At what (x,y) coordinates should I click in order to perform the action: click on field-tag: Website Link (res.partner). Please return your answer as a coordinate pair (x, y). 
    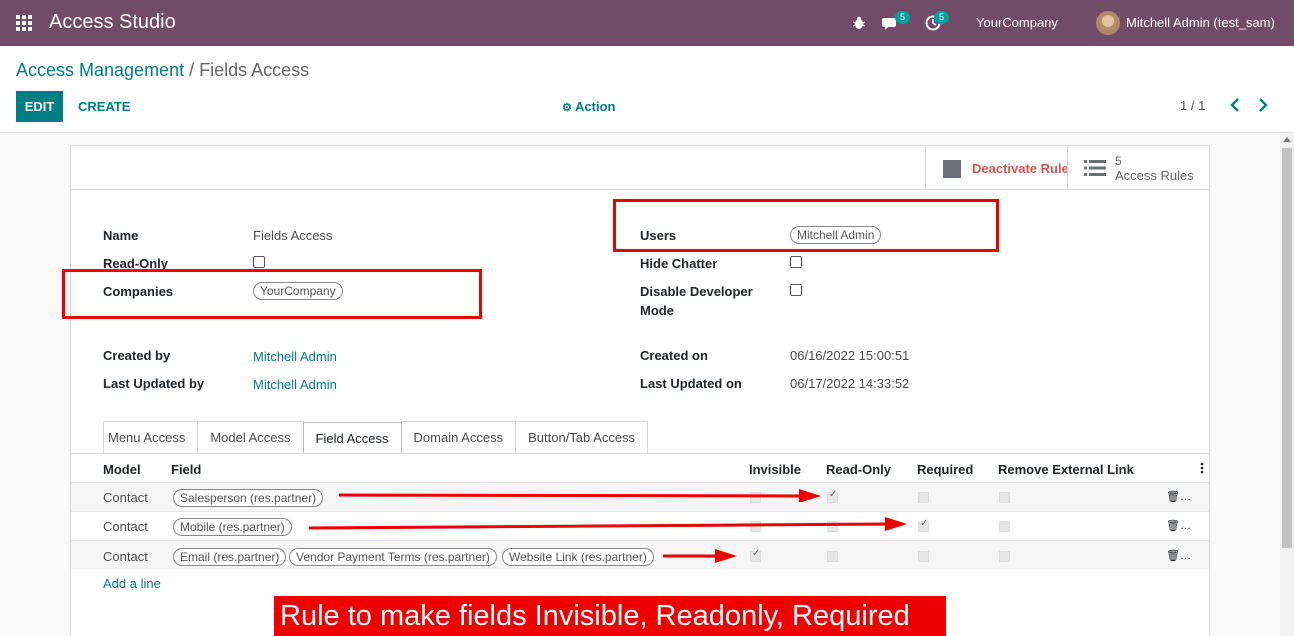
    Looking at the image, I should click on (578, 557).